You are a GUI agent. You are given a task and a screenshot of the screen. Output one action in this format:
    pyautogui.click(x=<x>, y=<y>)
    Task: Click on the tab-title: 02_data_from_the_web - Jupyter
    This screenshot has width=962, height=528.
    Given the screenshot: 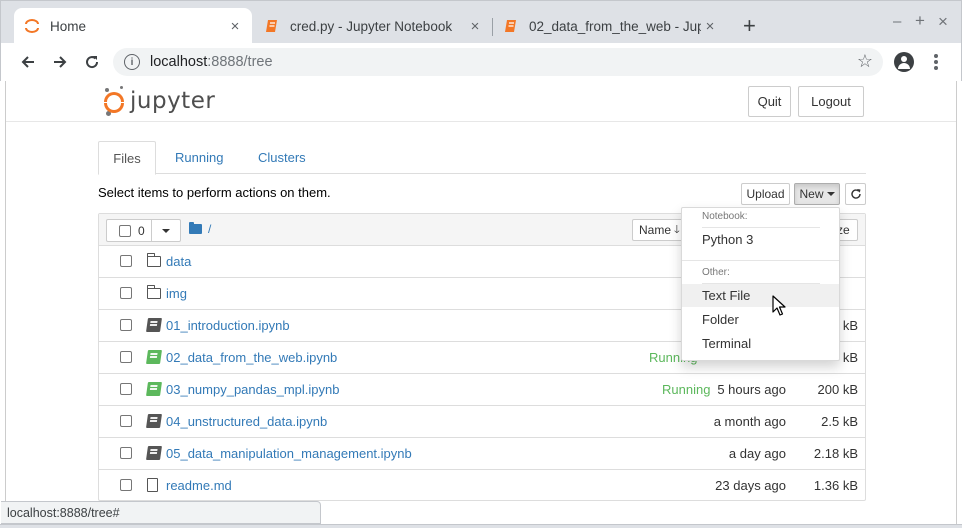 What is the action you would take?
    pyautogui.click(x=615, y=26)
    